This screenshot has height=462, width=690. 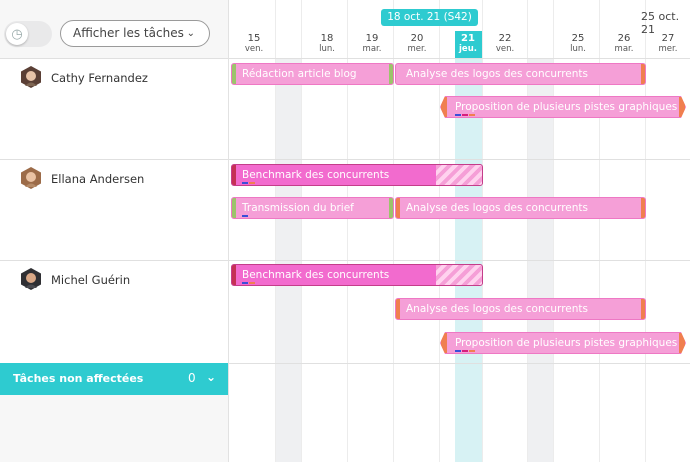 I want to click on unassigned-count: 0, so click(x=192, y=378).